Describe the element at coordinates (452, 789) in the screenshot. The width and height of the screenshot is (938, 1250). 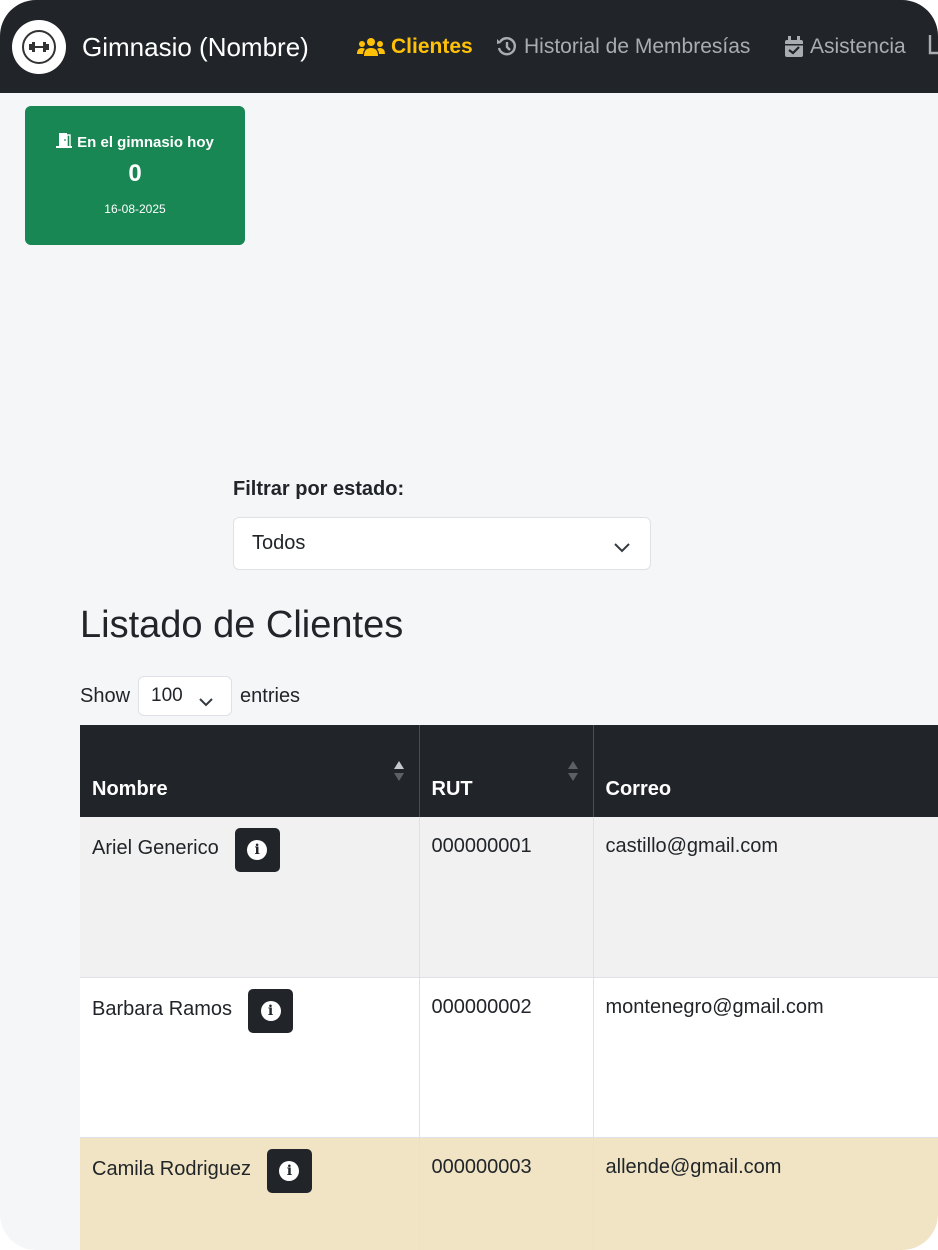
I see `column-header-label: RUT` at that location.